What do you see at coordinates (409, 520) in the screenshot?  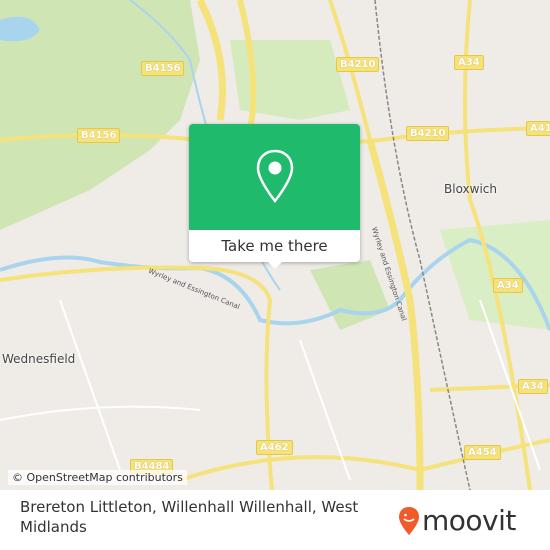 I see `moovit-pin-icon` at bounding box center [409, 520].